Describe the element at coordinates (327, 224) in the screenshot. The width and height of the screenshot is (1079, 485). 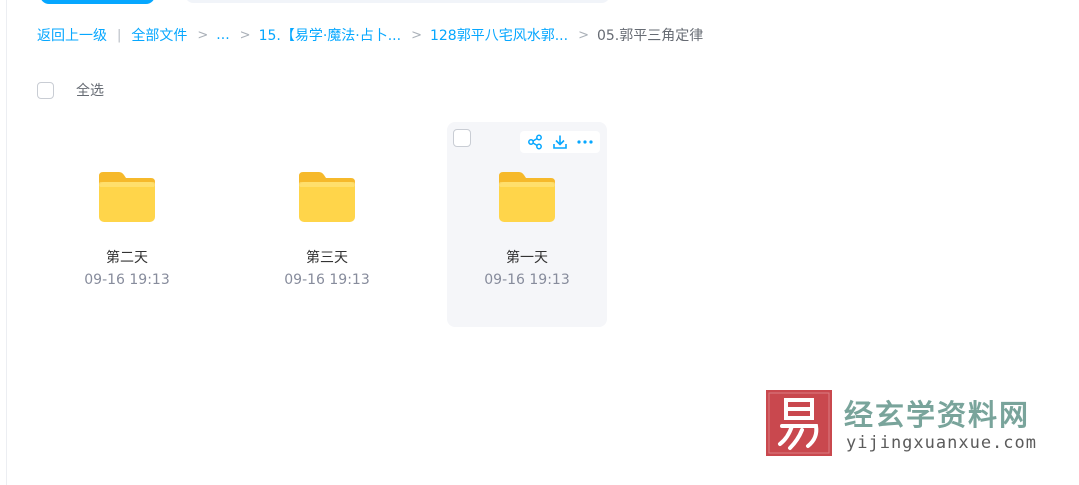
I see `folder-card: 第三天 09-16 19:13` at that location.